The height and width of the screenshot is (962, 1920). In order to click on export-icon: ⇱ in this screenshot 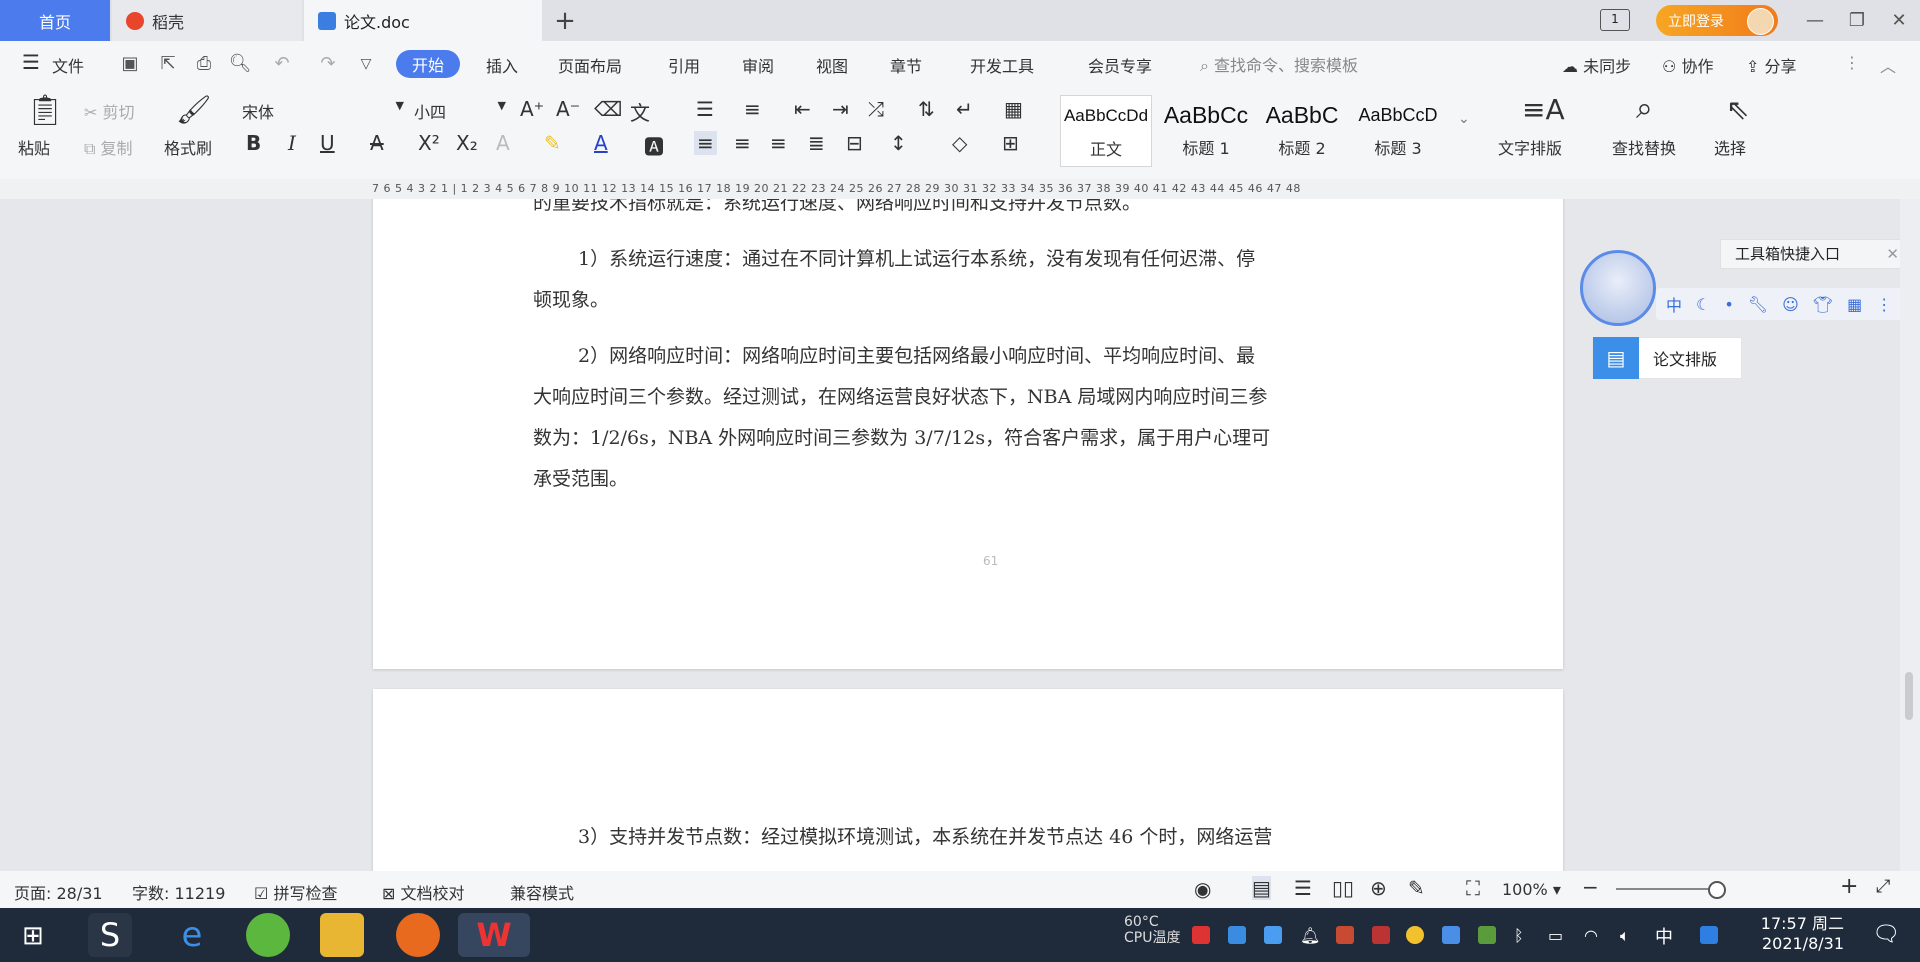, I will do `click(168, 64)`.